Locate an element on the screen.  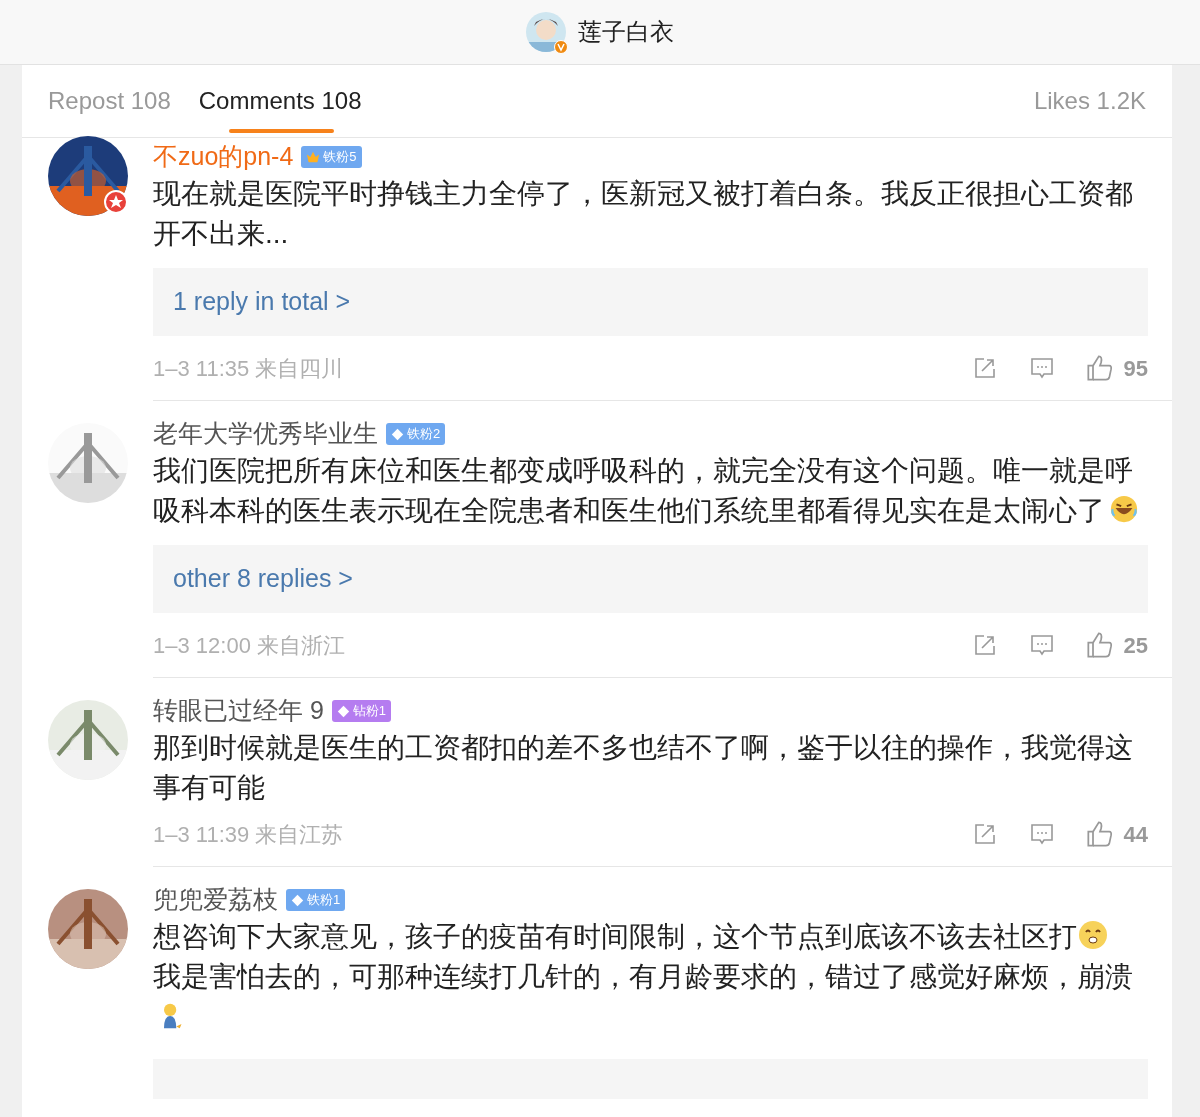
fan-badge: 钻粉1 is located at coordinates (361, 711).